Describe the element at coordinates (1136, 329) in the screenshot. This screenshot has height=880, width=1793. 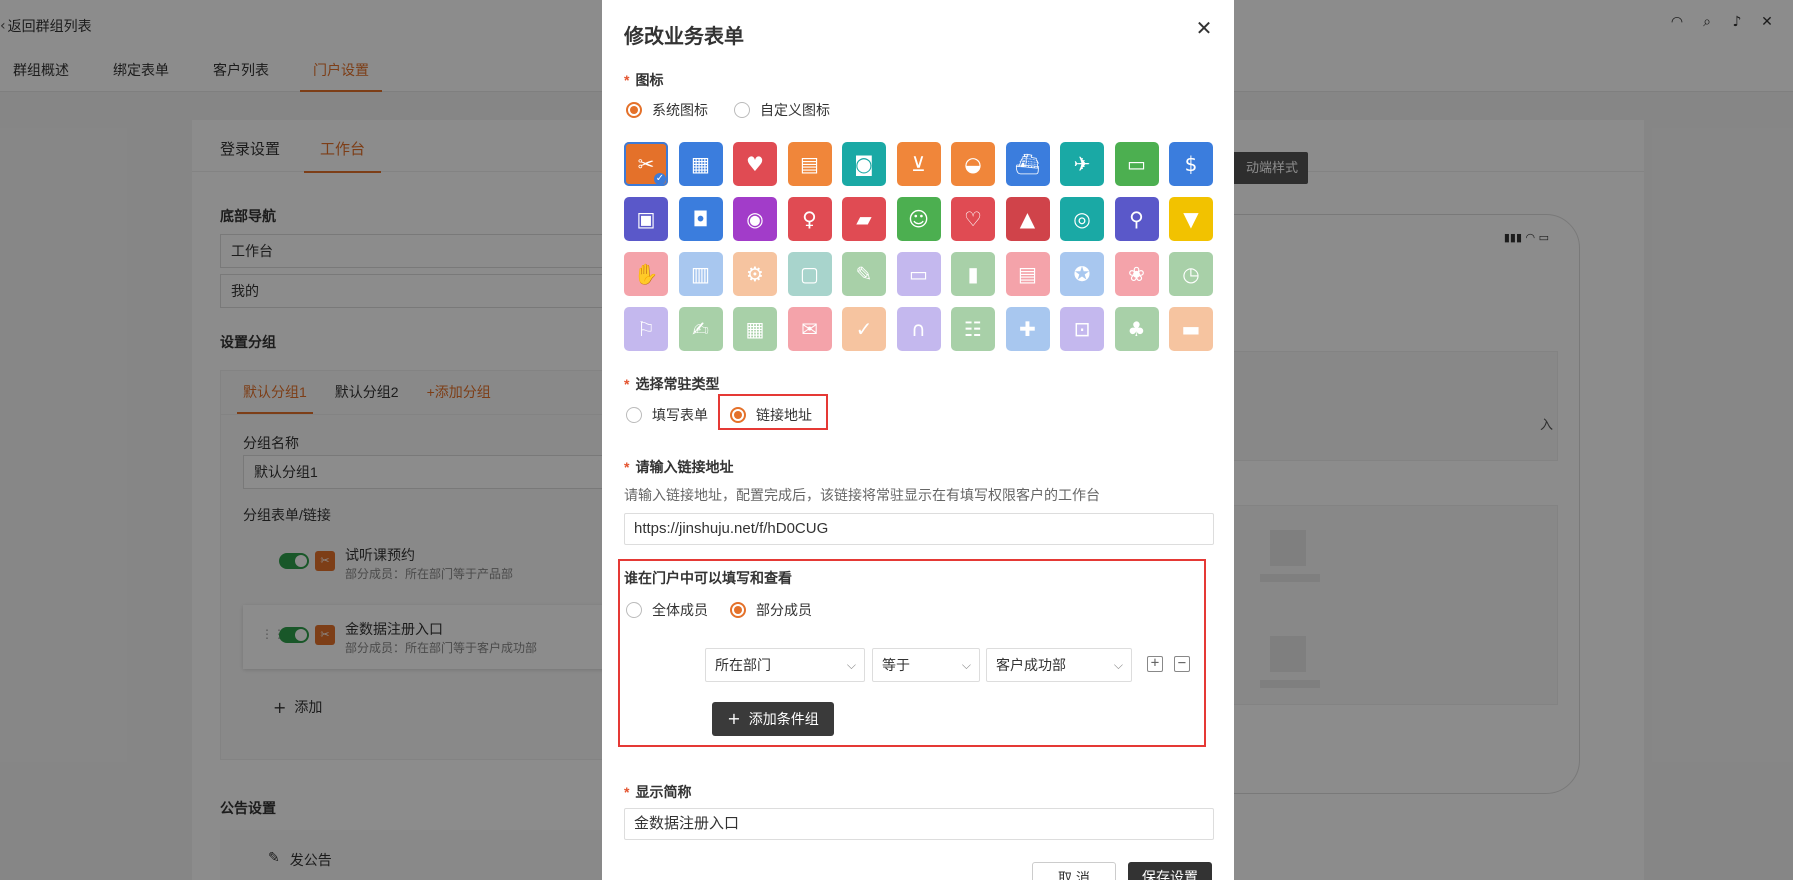
I see `tree-icon: ♣` at that location.